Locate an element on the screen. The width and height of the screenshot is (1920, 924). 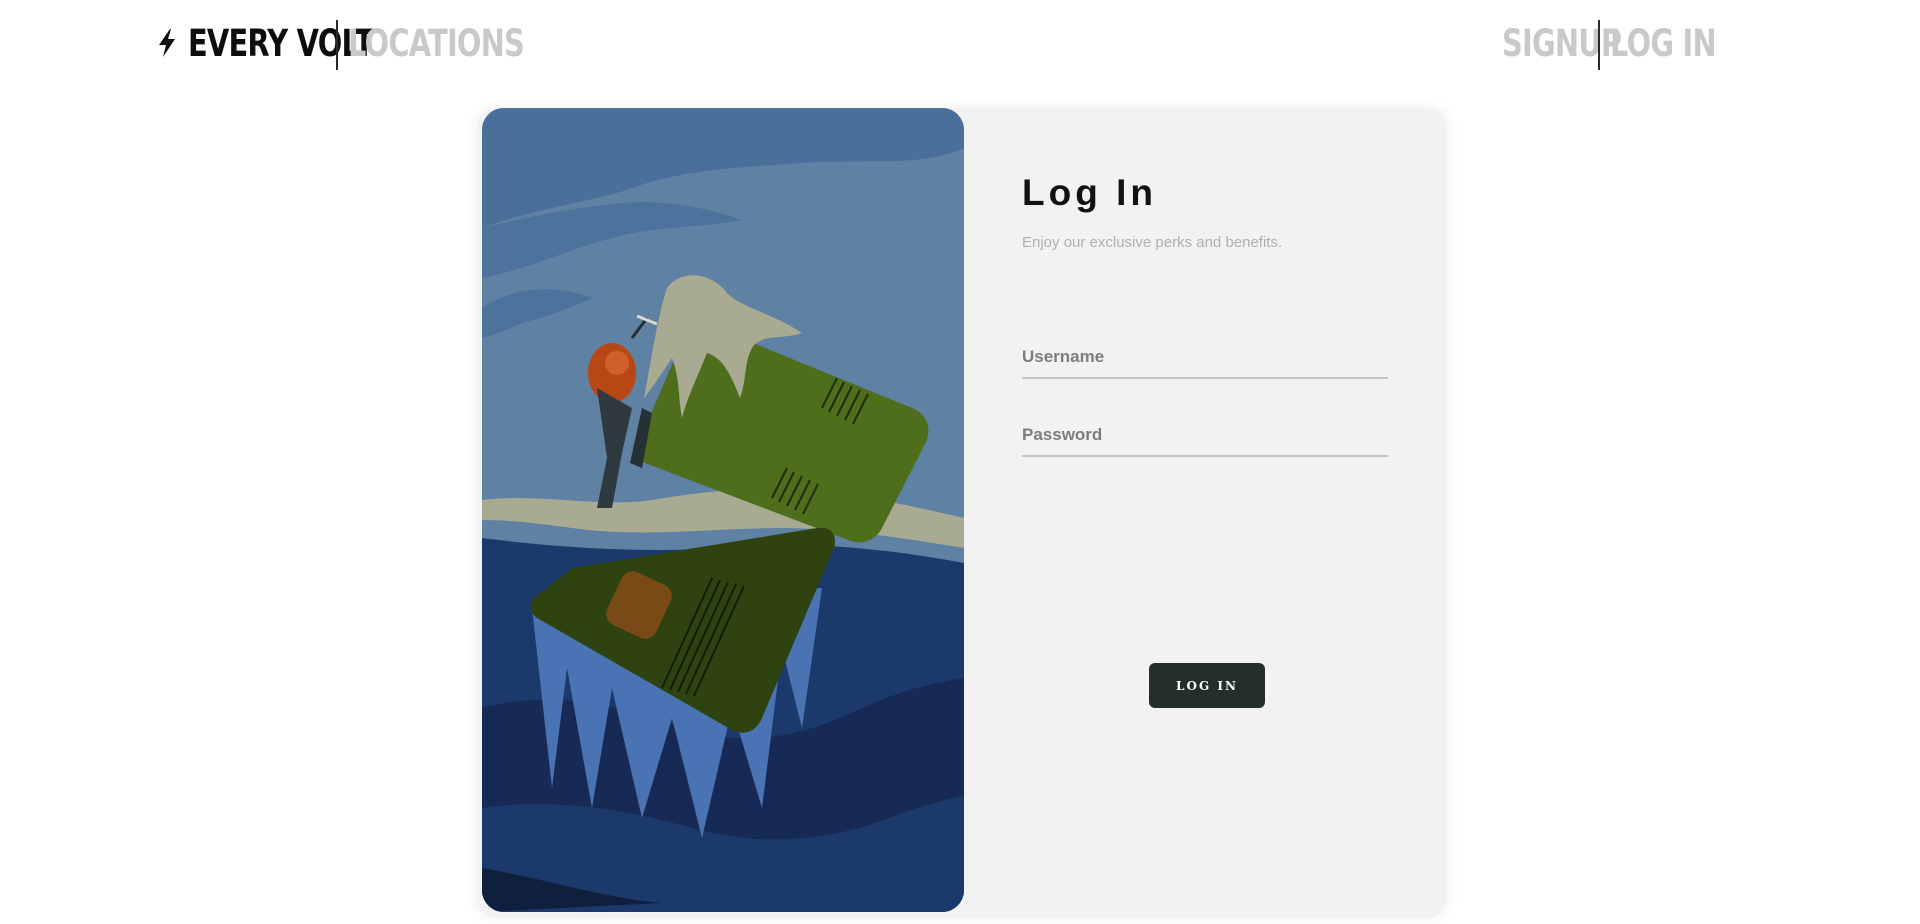
nav-divider-right is located at coordinates (1599, 45).